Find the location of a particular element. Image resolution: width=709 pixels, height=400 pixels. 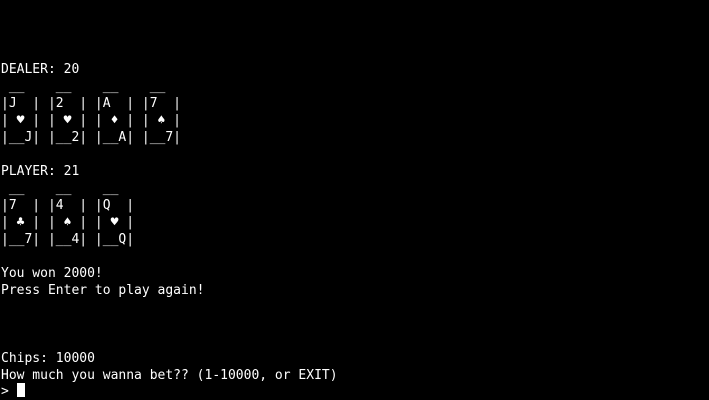

text-cursor is located at coordinates (20, 390).